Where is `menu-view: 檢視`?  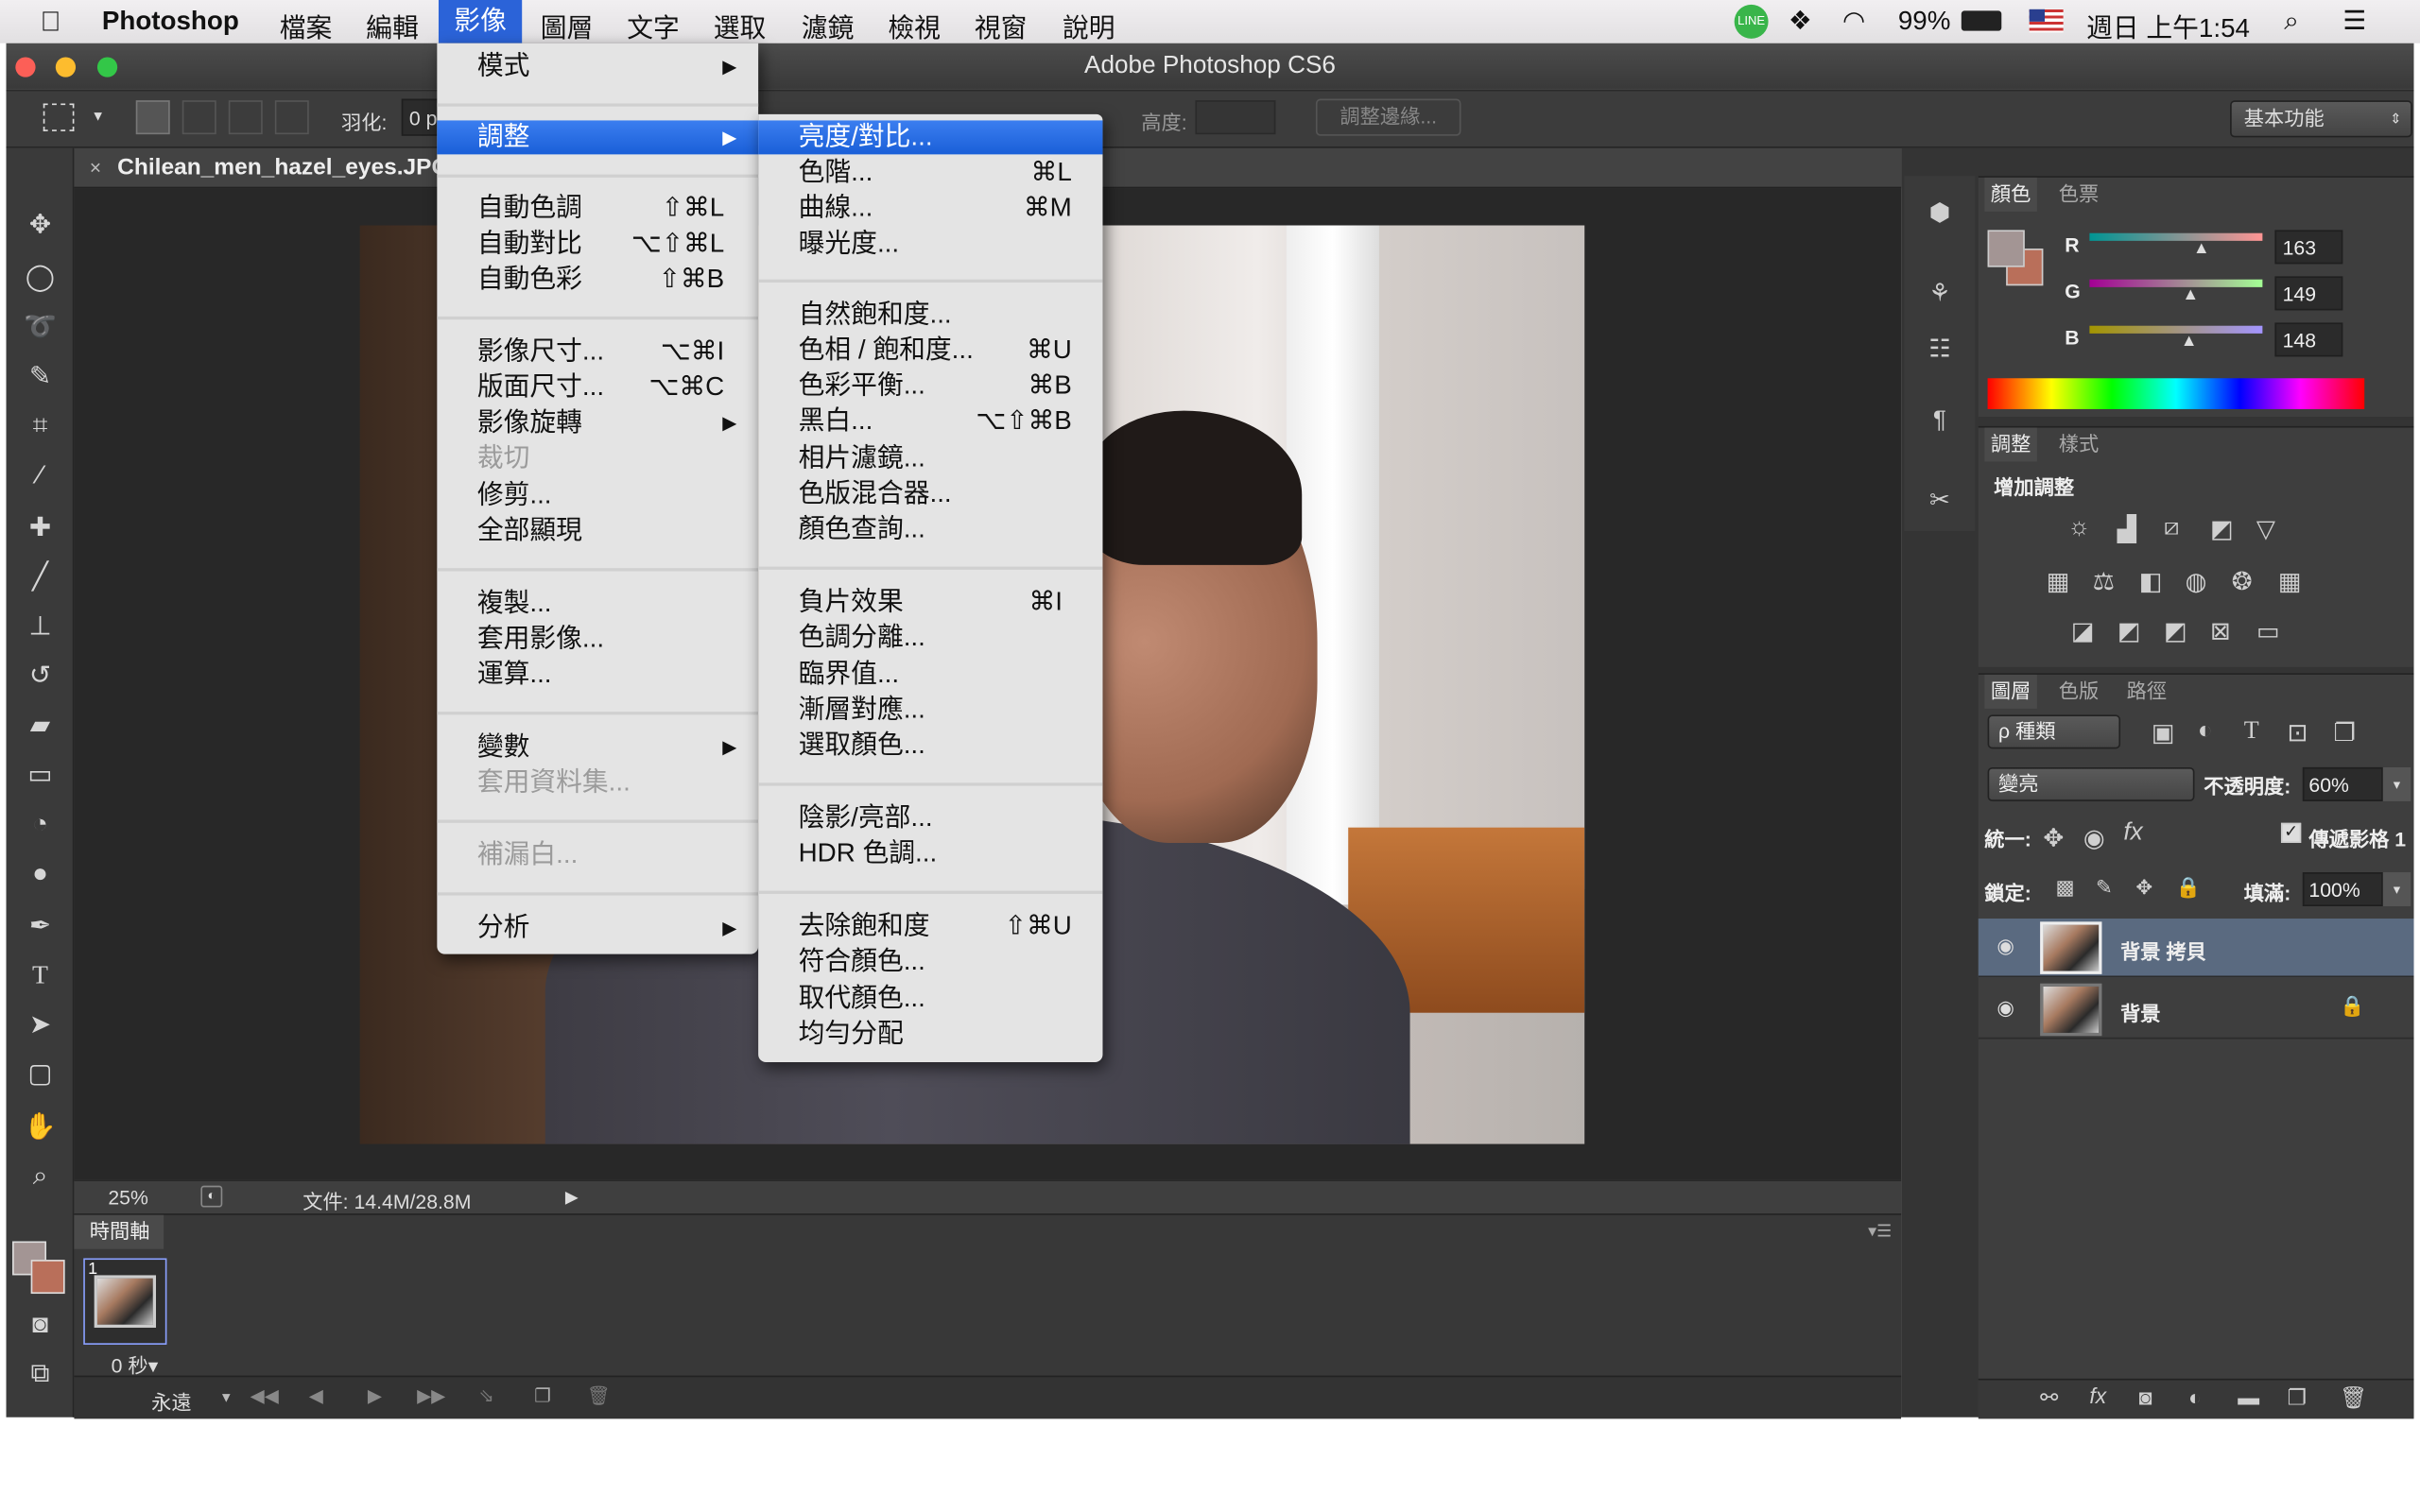 menu-view: 檢視 is located at coordinates (914, 26).